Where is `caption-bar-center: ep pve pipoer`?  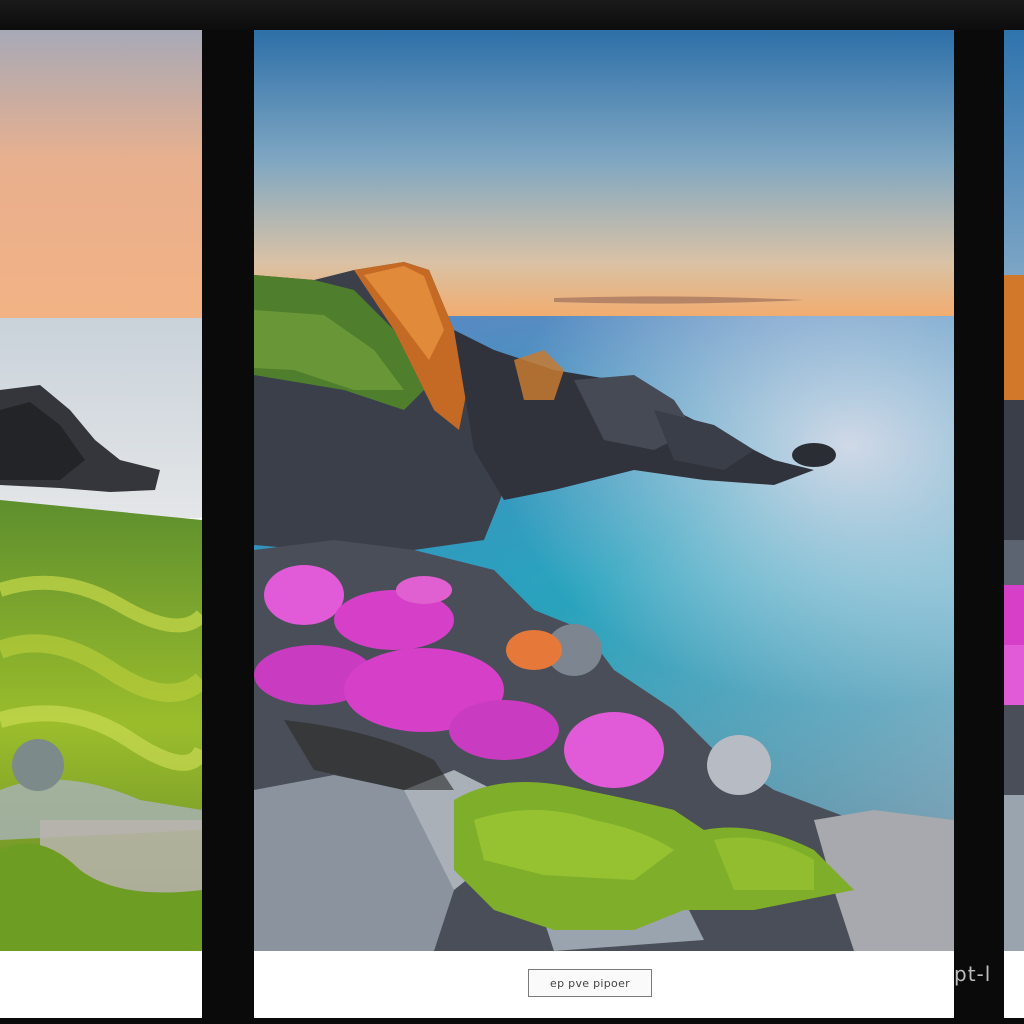
caption-bar-center: ep pve pipoer is located at coordinates (604, 984).